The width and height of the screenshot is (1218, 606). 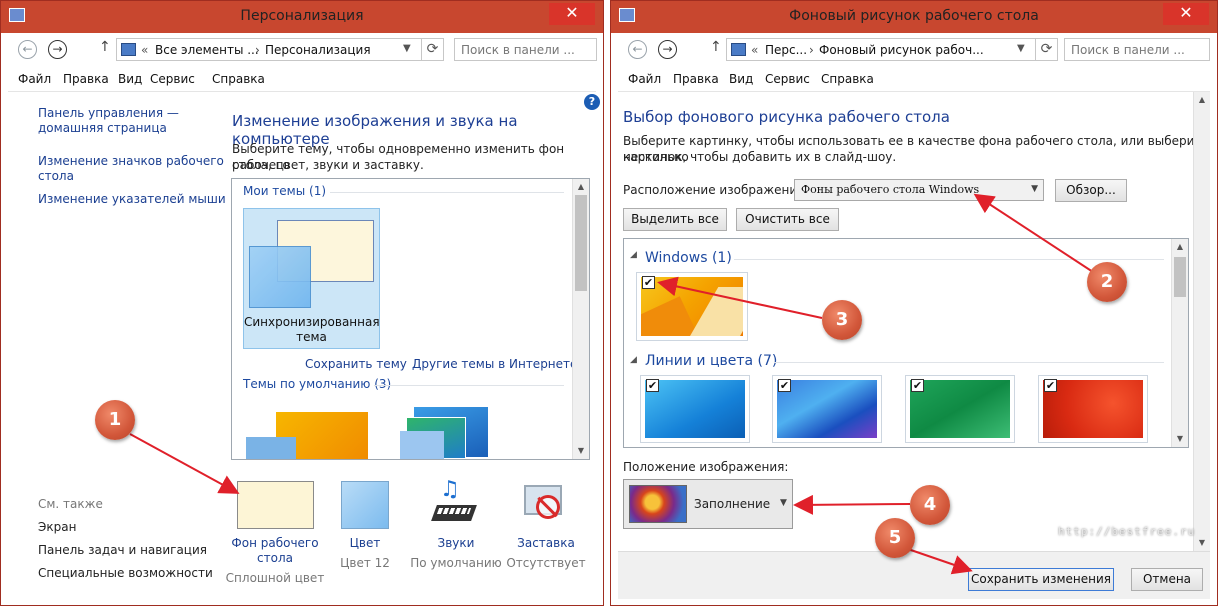 I want to click on desktop-background-link-line1: Фон рабочего, so click(x=275, y=543).